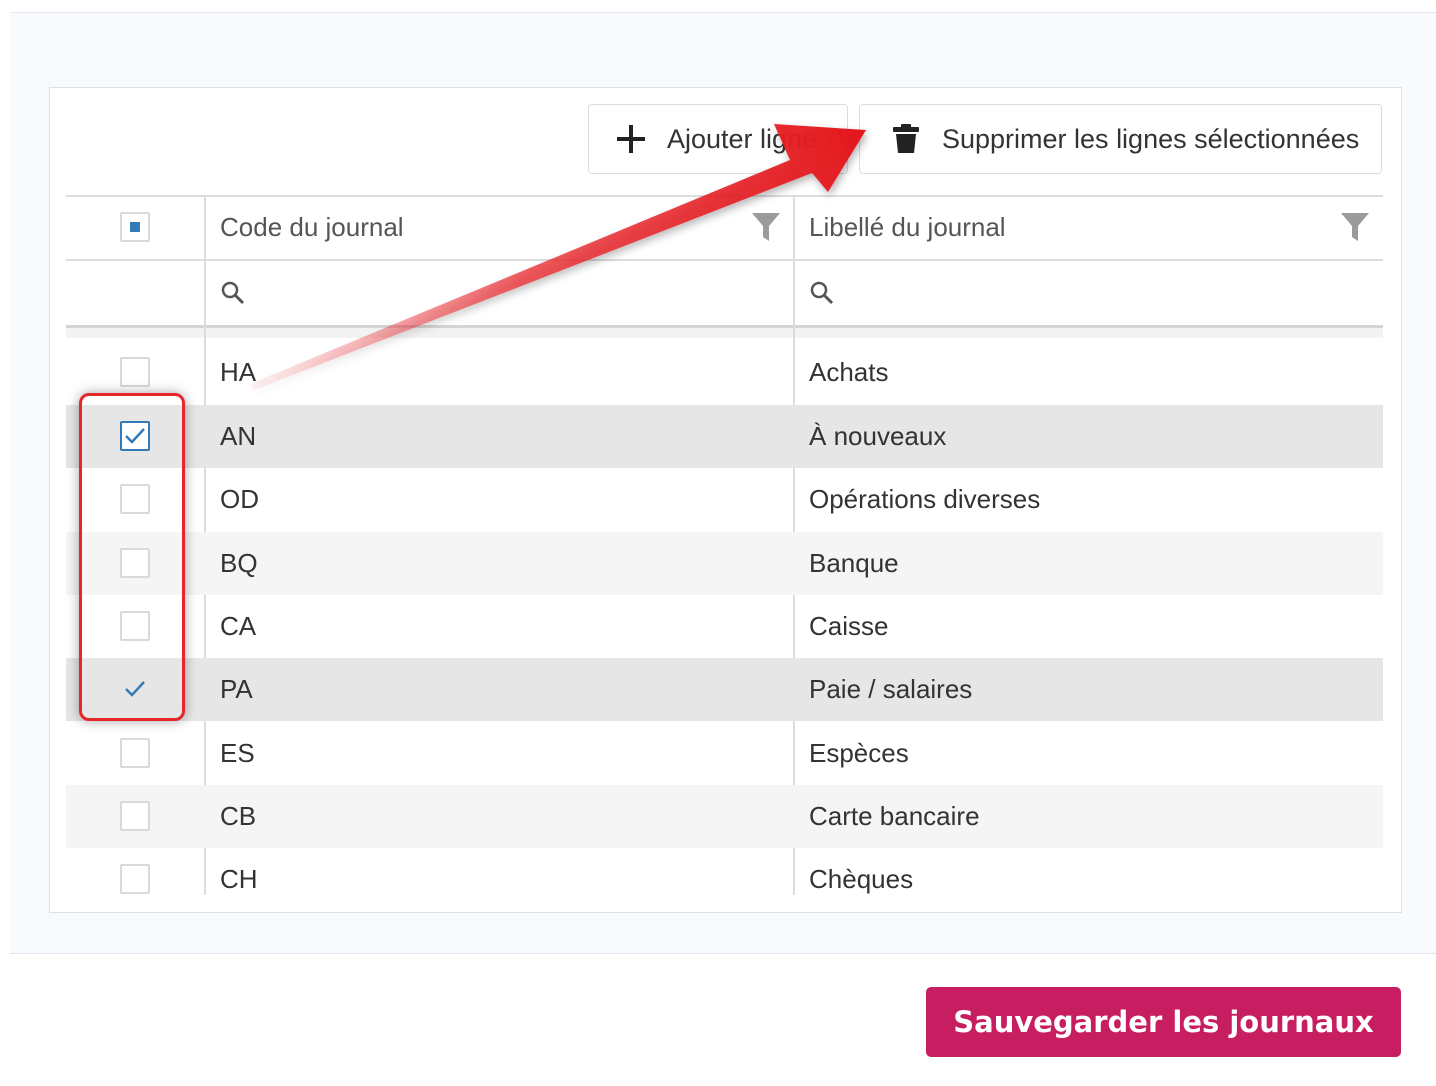 The width and height of the screenshot is (1436, 1086). Describe the element at coordinates (854, 563) in the screenshot. I see `row-label: Banque` at that location.